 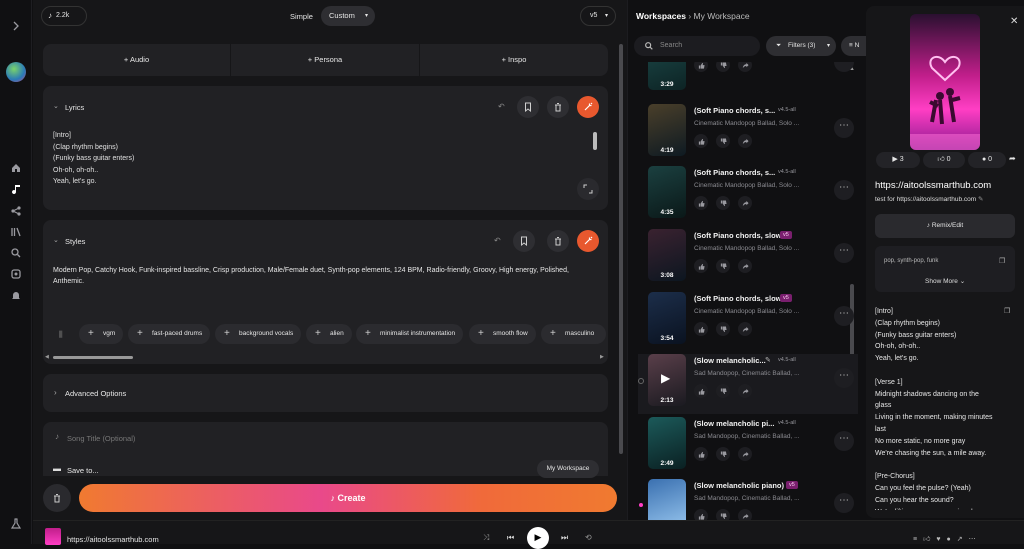 I want to click on expand-button, so click(x=588, y=189).